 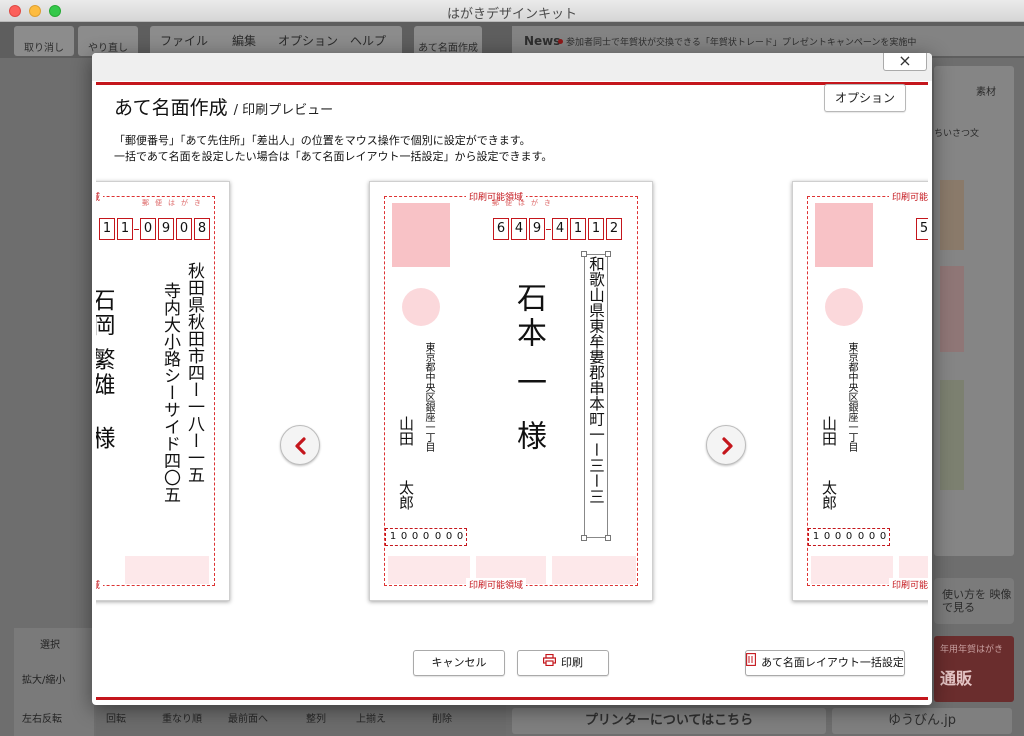 What do you see at coordinates (171, 108) in the screenshot?
I see `dialog-title-main: あて名面作成` at bounding box center [171, 108].